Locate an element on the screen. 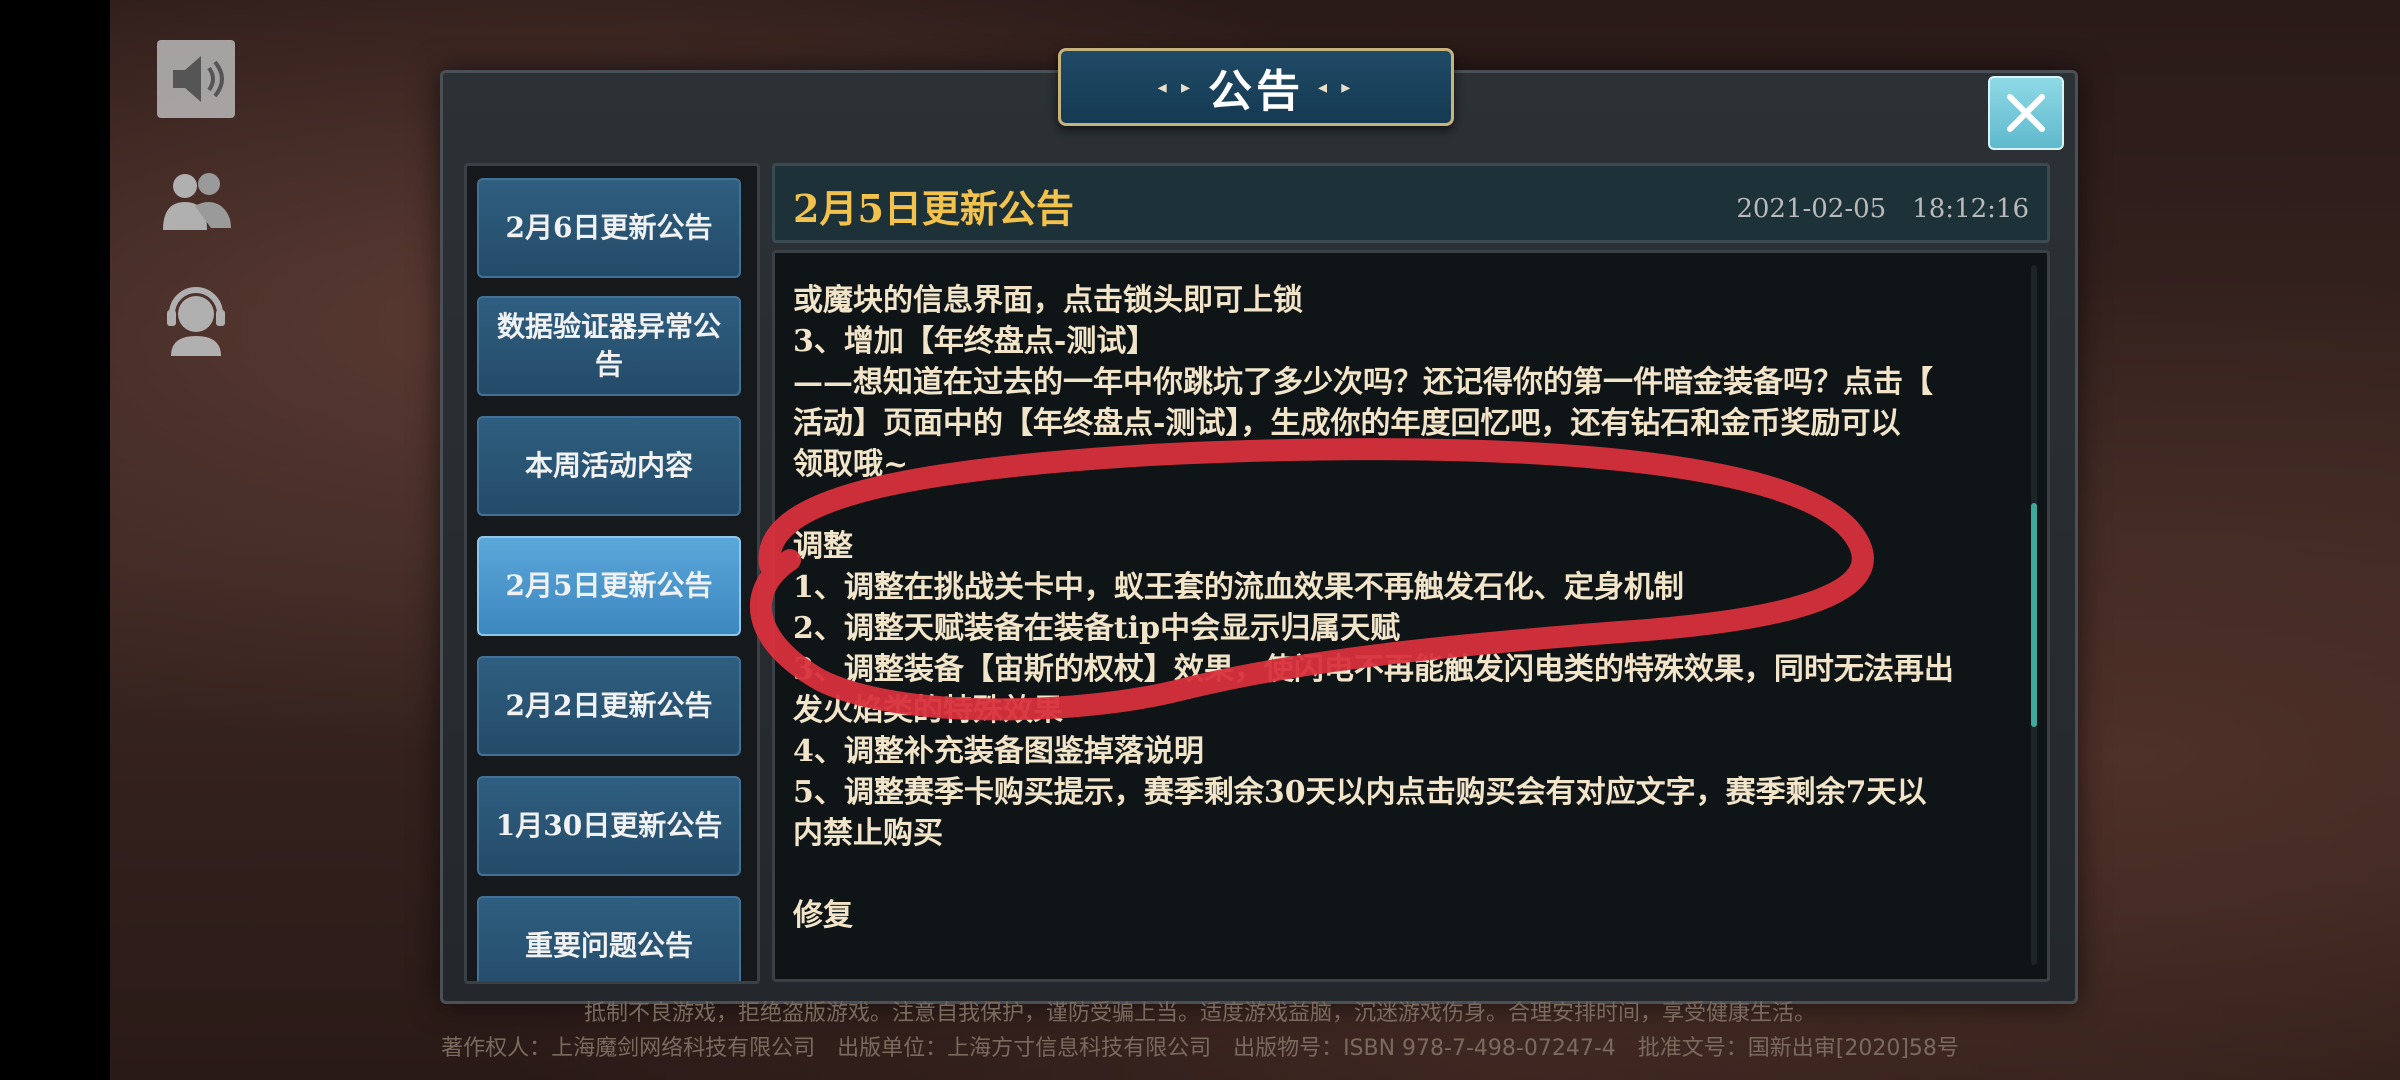 Image resolution: width=2400 pixels, height=1080 pixels. tab-feb5-update: 2月5日更新公告 is located at coordinates (609, 586).